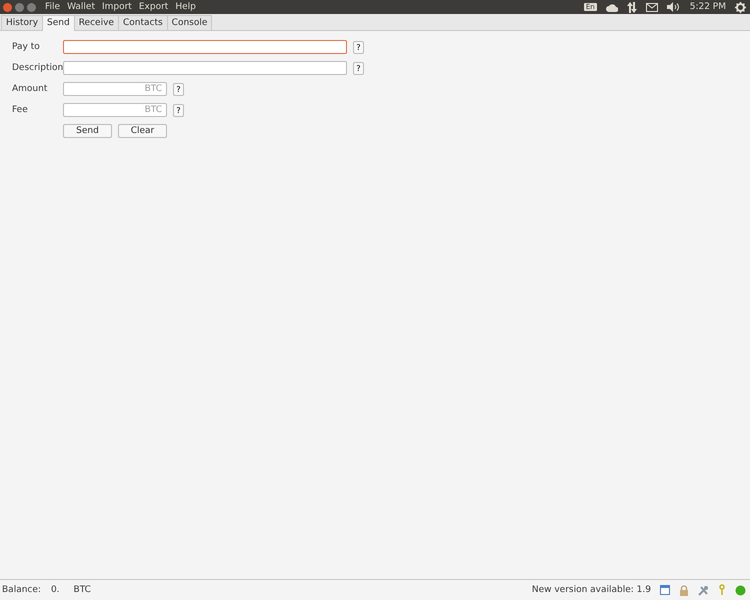  Describe the element at coordinates (82, 590) in the screenshot. I see `balance-unit: BTC` at that location.